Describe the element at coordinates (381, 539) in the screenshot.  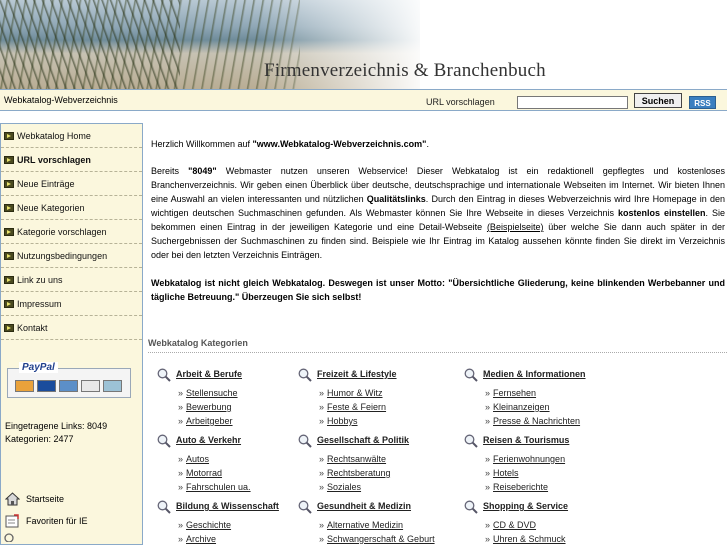
I see `subcategory-link: Schwangerschaft & Geburt` at that location.